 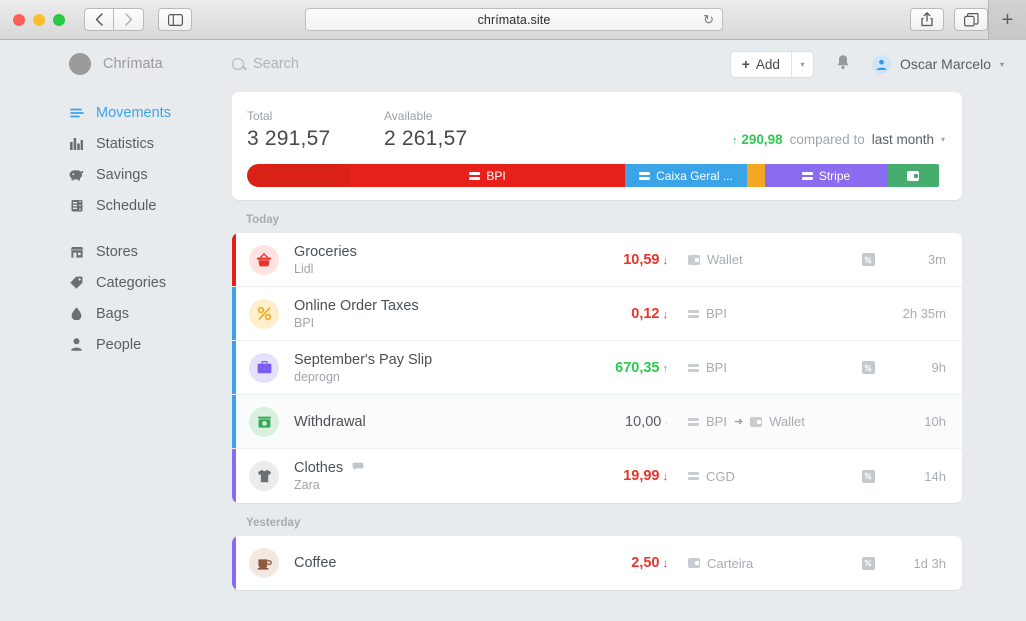 What do you see at coordinates (133, 112) in the screenshot?
I see `sidebar-item-label: Movements` at bounding box center [133, 112].